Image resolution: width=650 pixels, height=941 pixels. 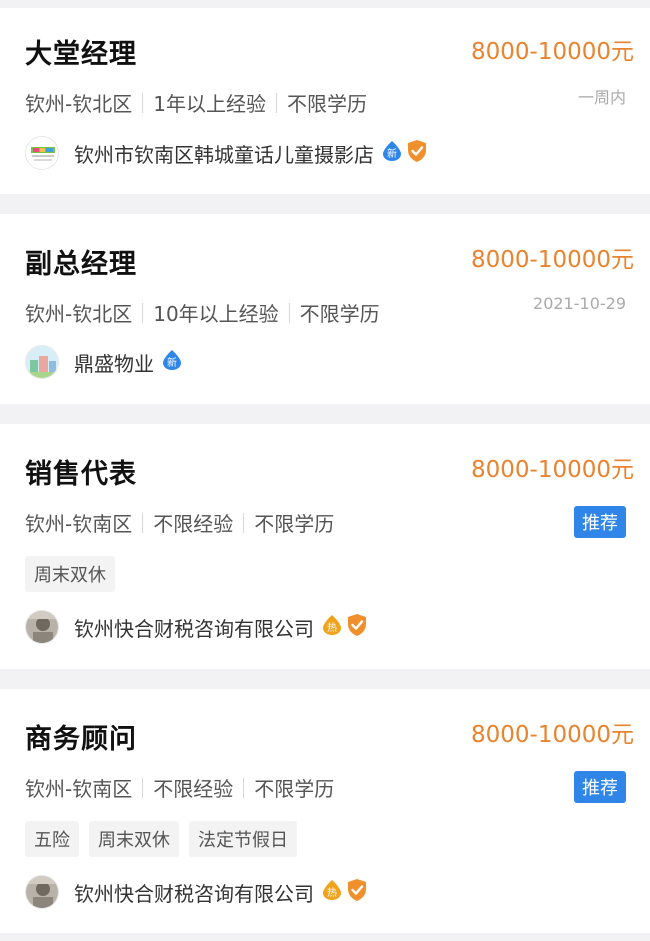 I want to click on job-title: 副总经理, so click(x=81, y=264).